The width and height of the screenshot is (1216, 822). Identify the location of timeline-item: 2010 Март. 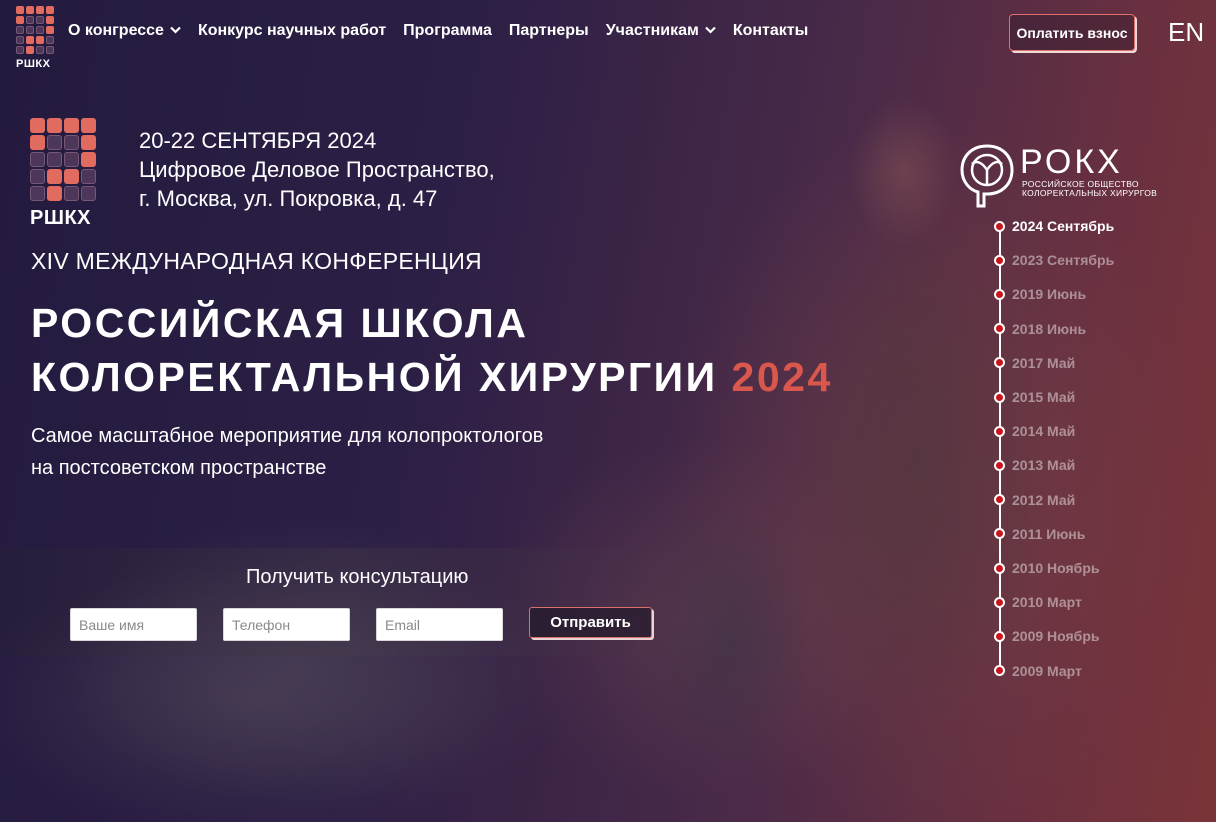
(1037, 602).